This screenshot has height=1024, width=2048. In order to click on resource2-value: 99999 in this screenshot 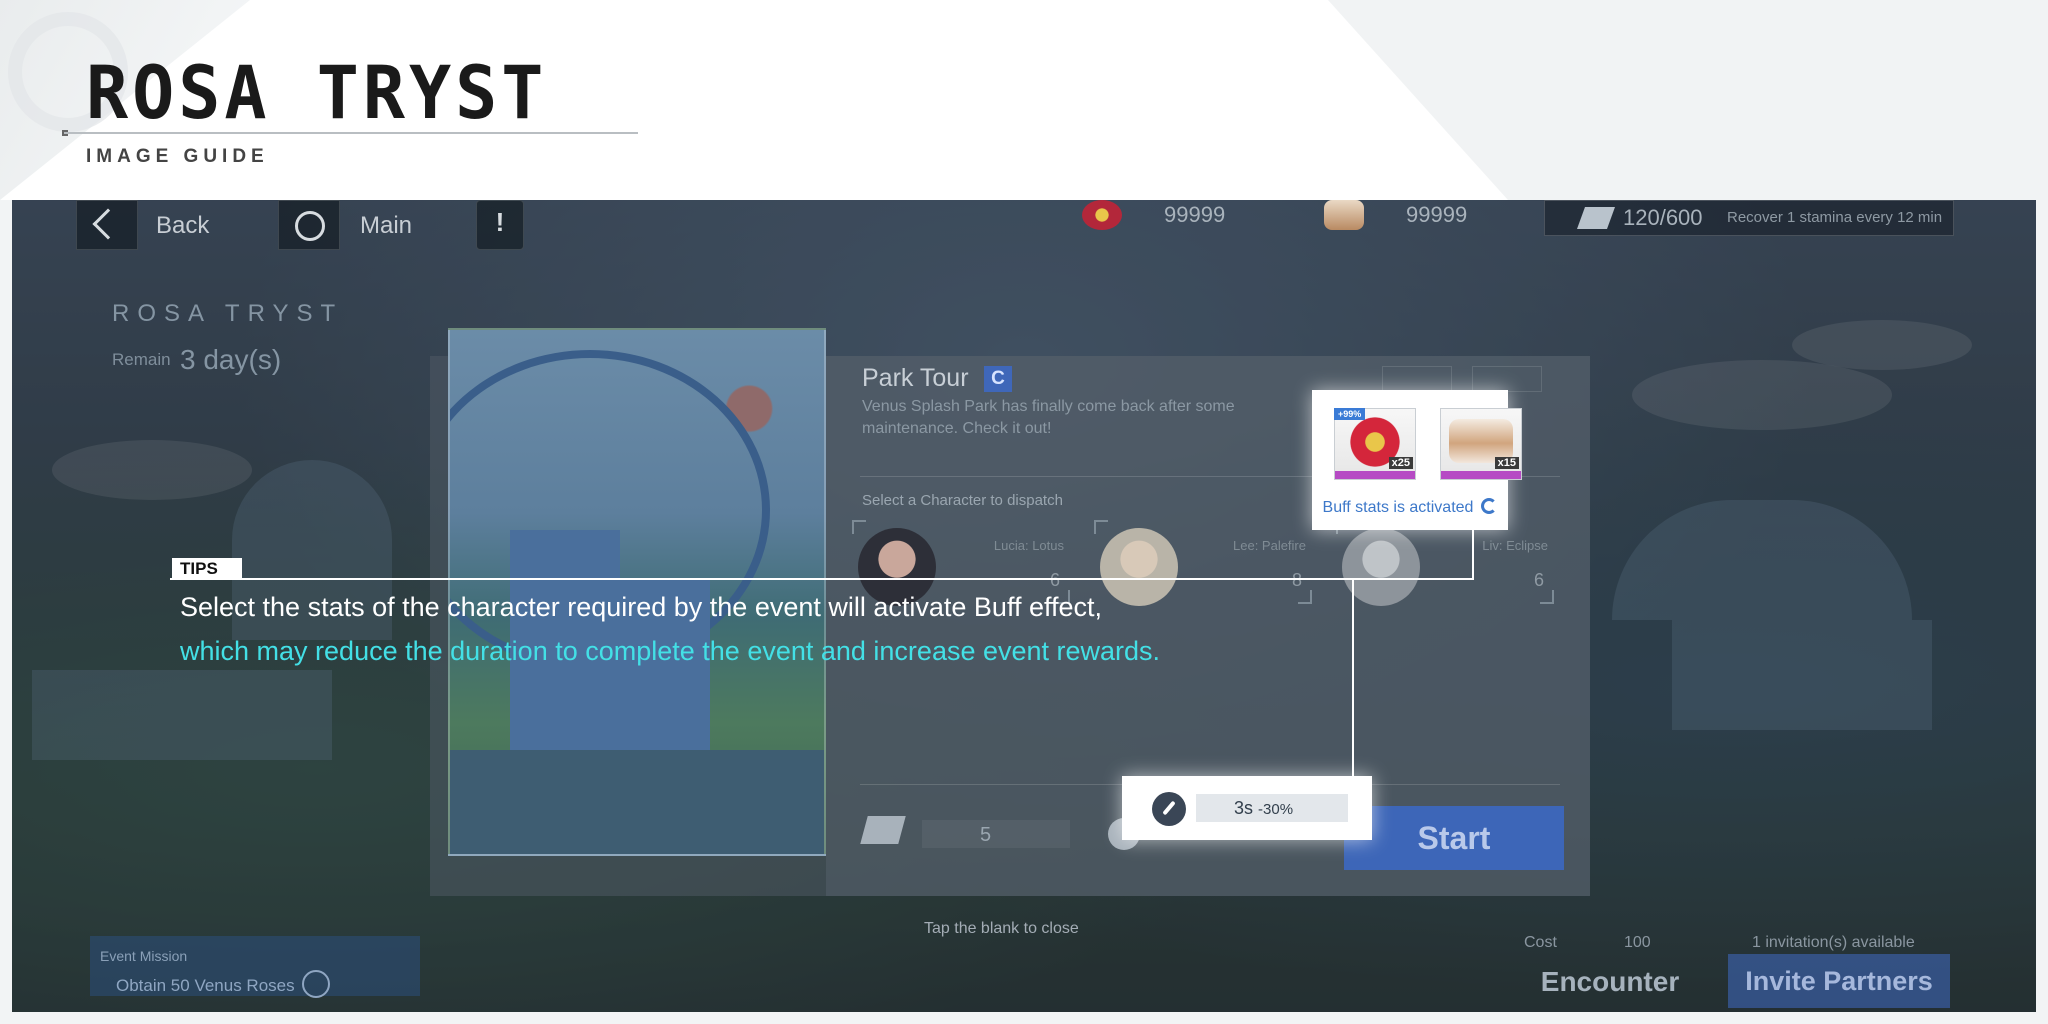, I will do `click(1437, 214)`.